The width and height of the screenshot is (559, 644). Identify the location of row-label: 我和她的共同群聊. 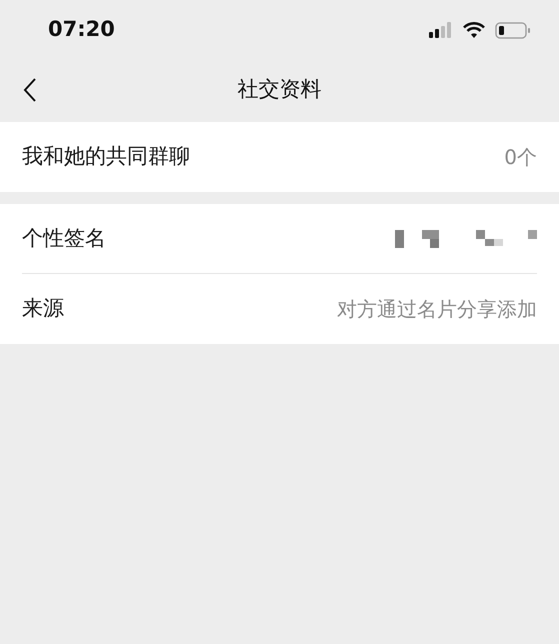
(106, 156).